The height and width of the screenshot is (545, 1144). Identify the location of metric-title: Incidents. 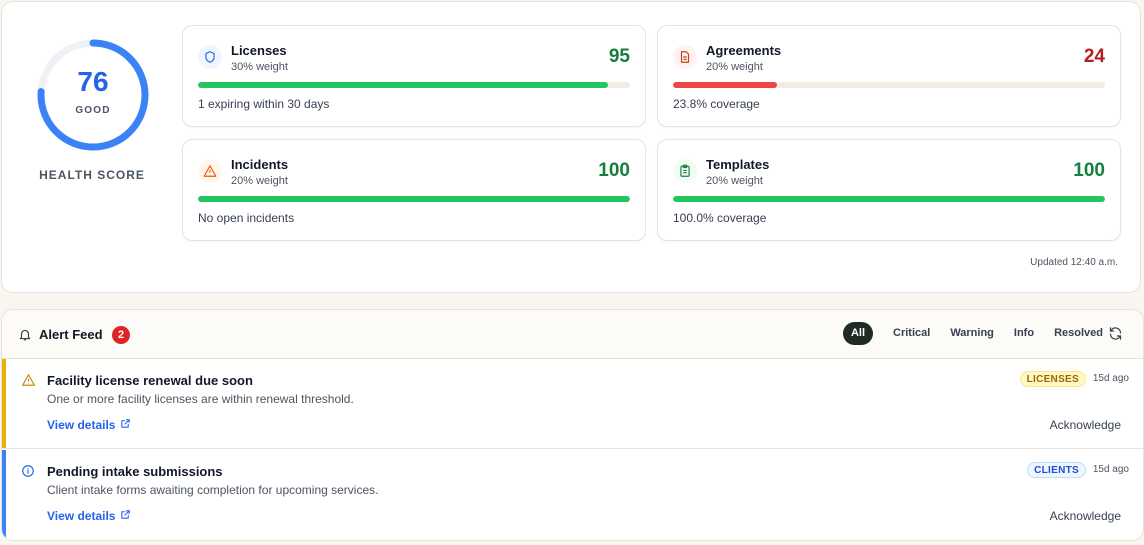
(260, 164).